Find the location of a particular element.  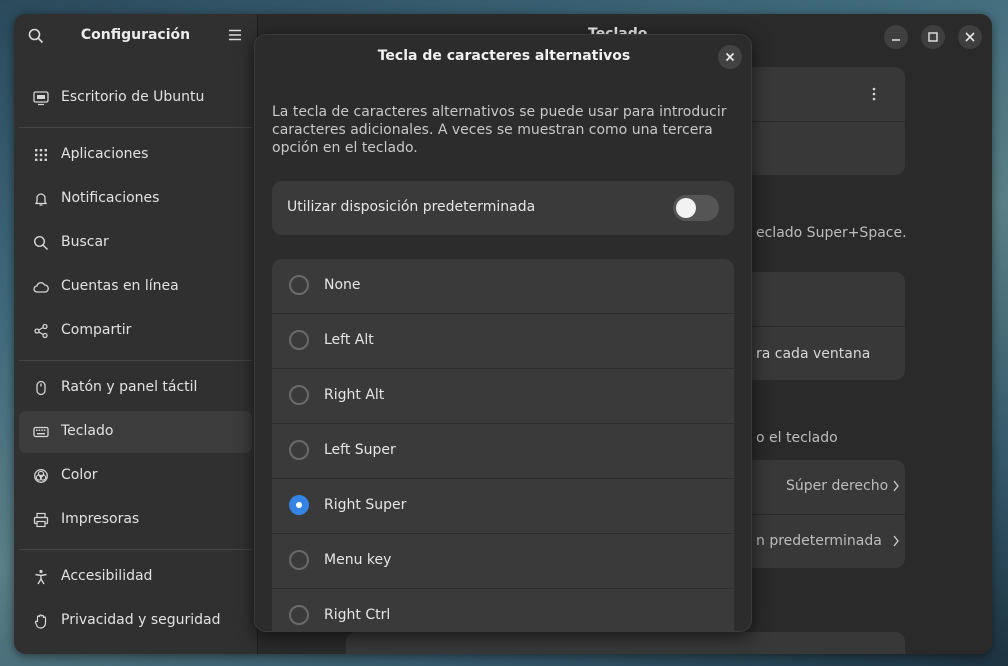

printer-icon is located at coordinates (41, 520).